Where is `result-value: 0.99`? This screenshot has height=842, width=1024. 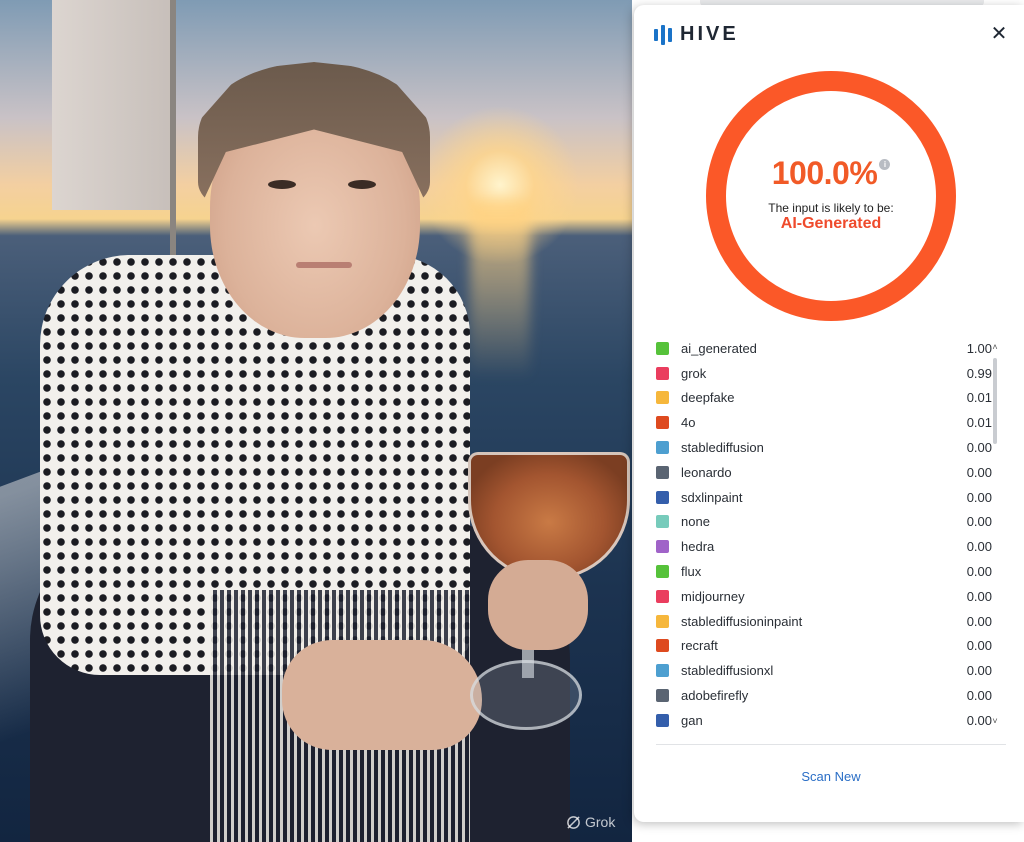 result-value: 0.99 is located at coordinates (979, 373).